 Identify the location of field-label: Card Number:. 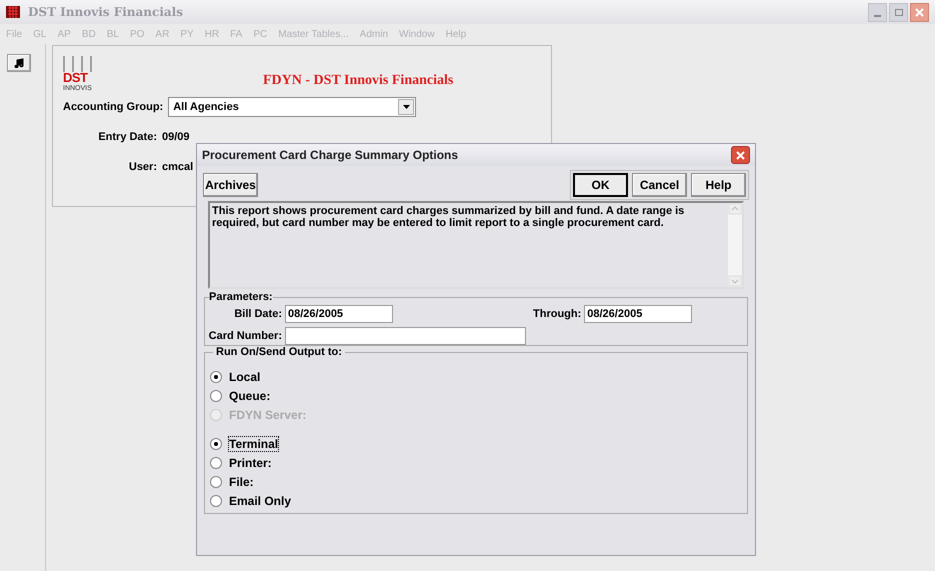
(245, 336).